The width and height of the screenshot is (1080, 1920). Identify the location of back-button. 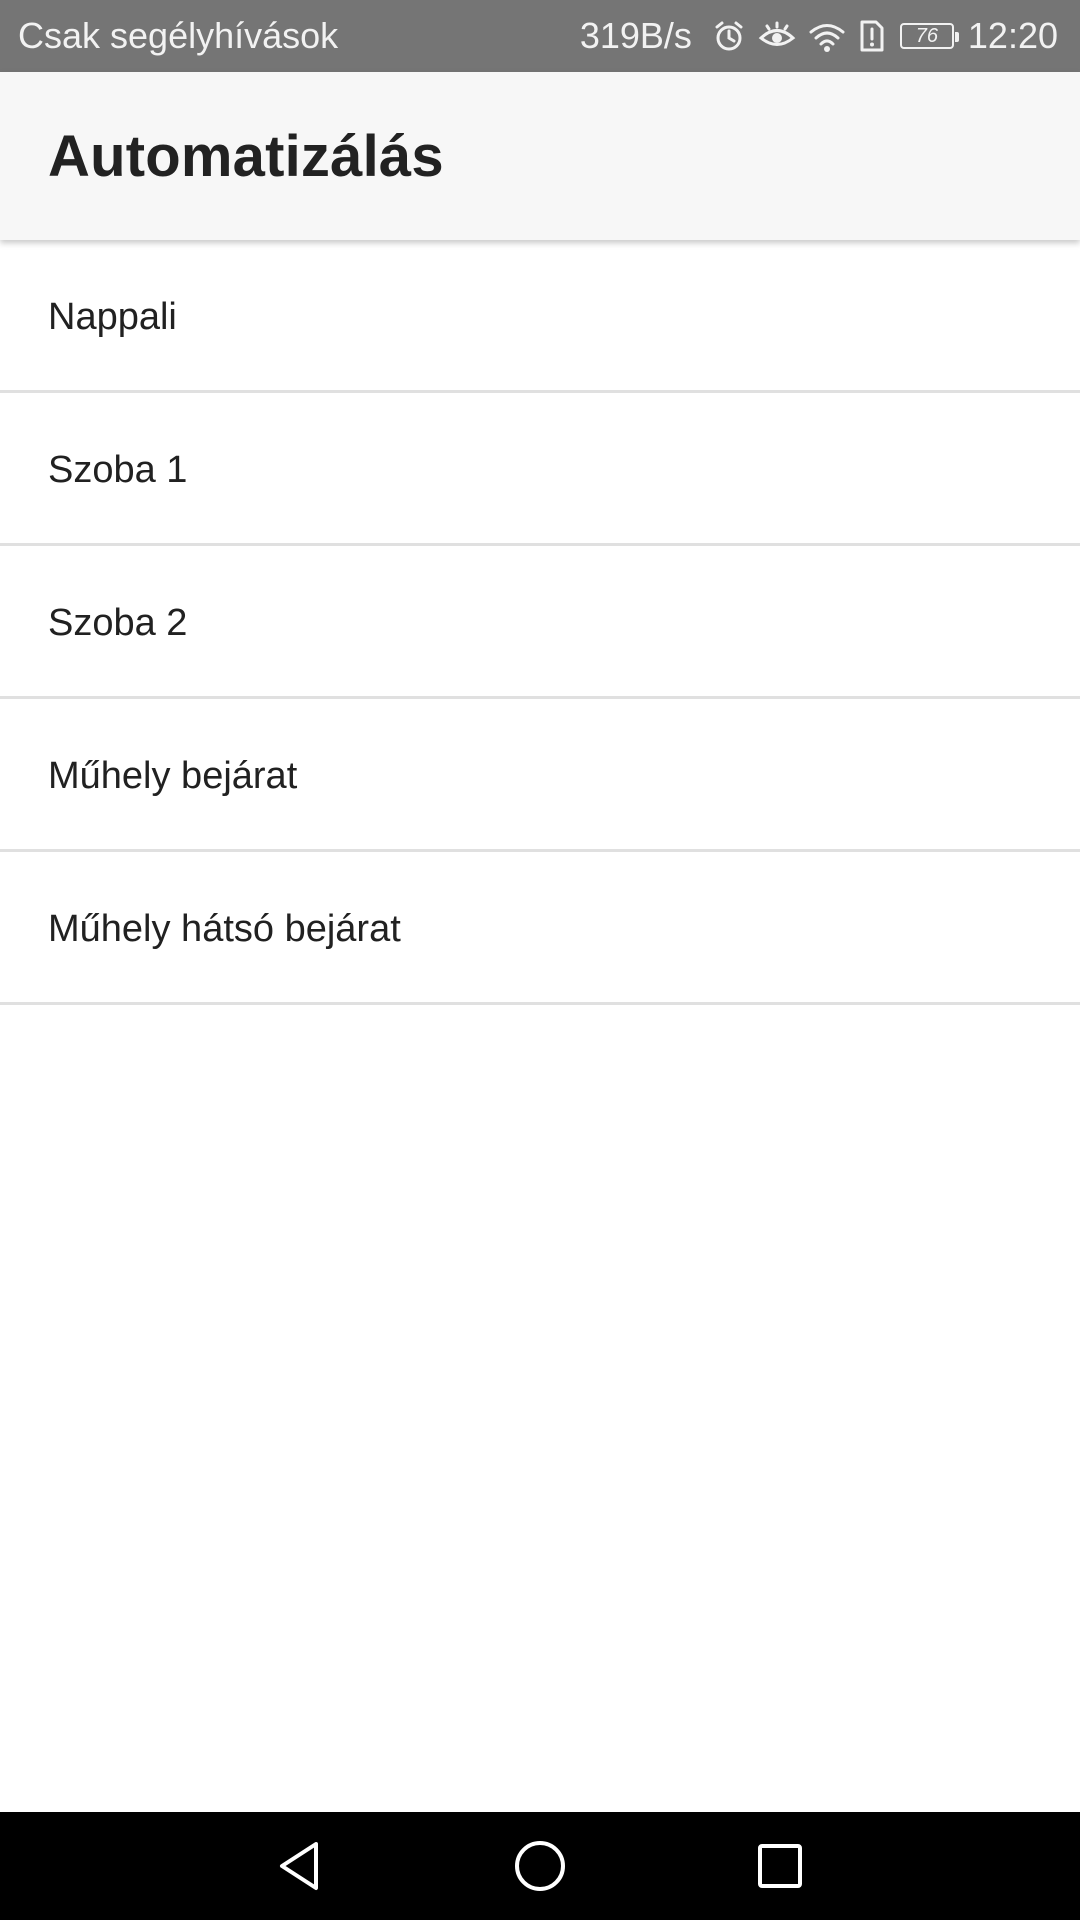
(300, 1866).